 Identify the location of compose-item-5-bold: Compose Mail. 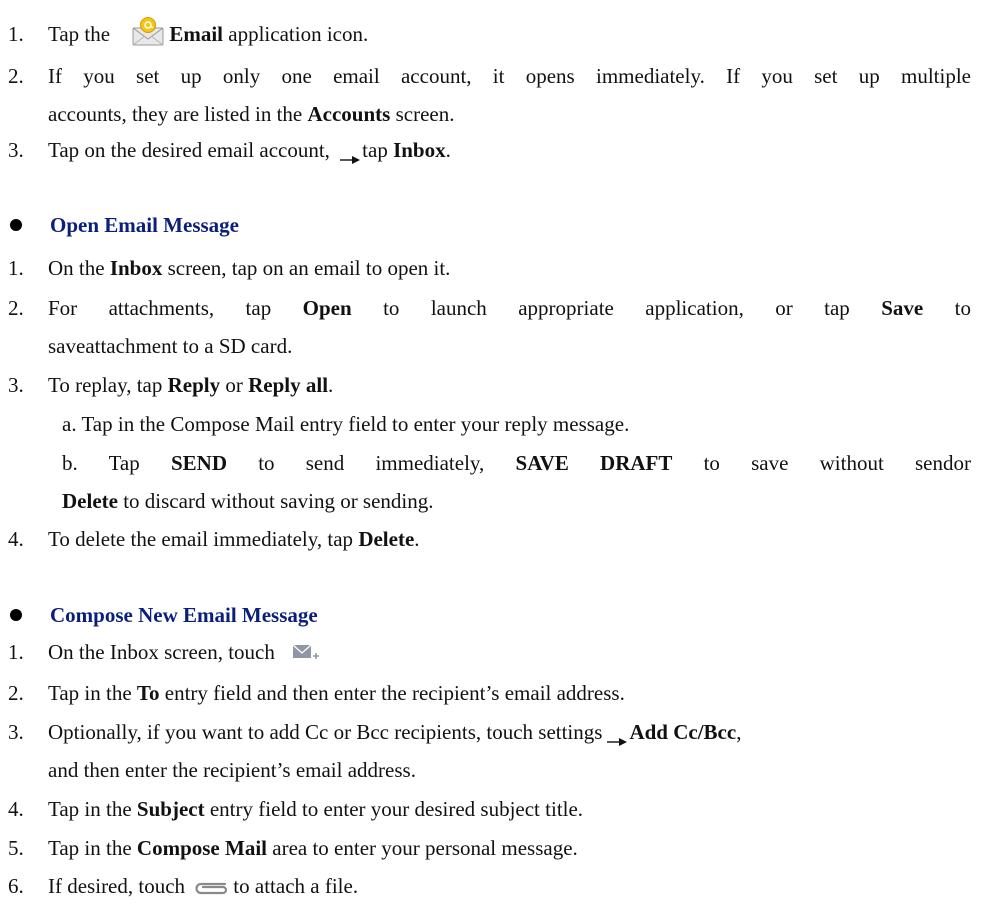
(201, 848).